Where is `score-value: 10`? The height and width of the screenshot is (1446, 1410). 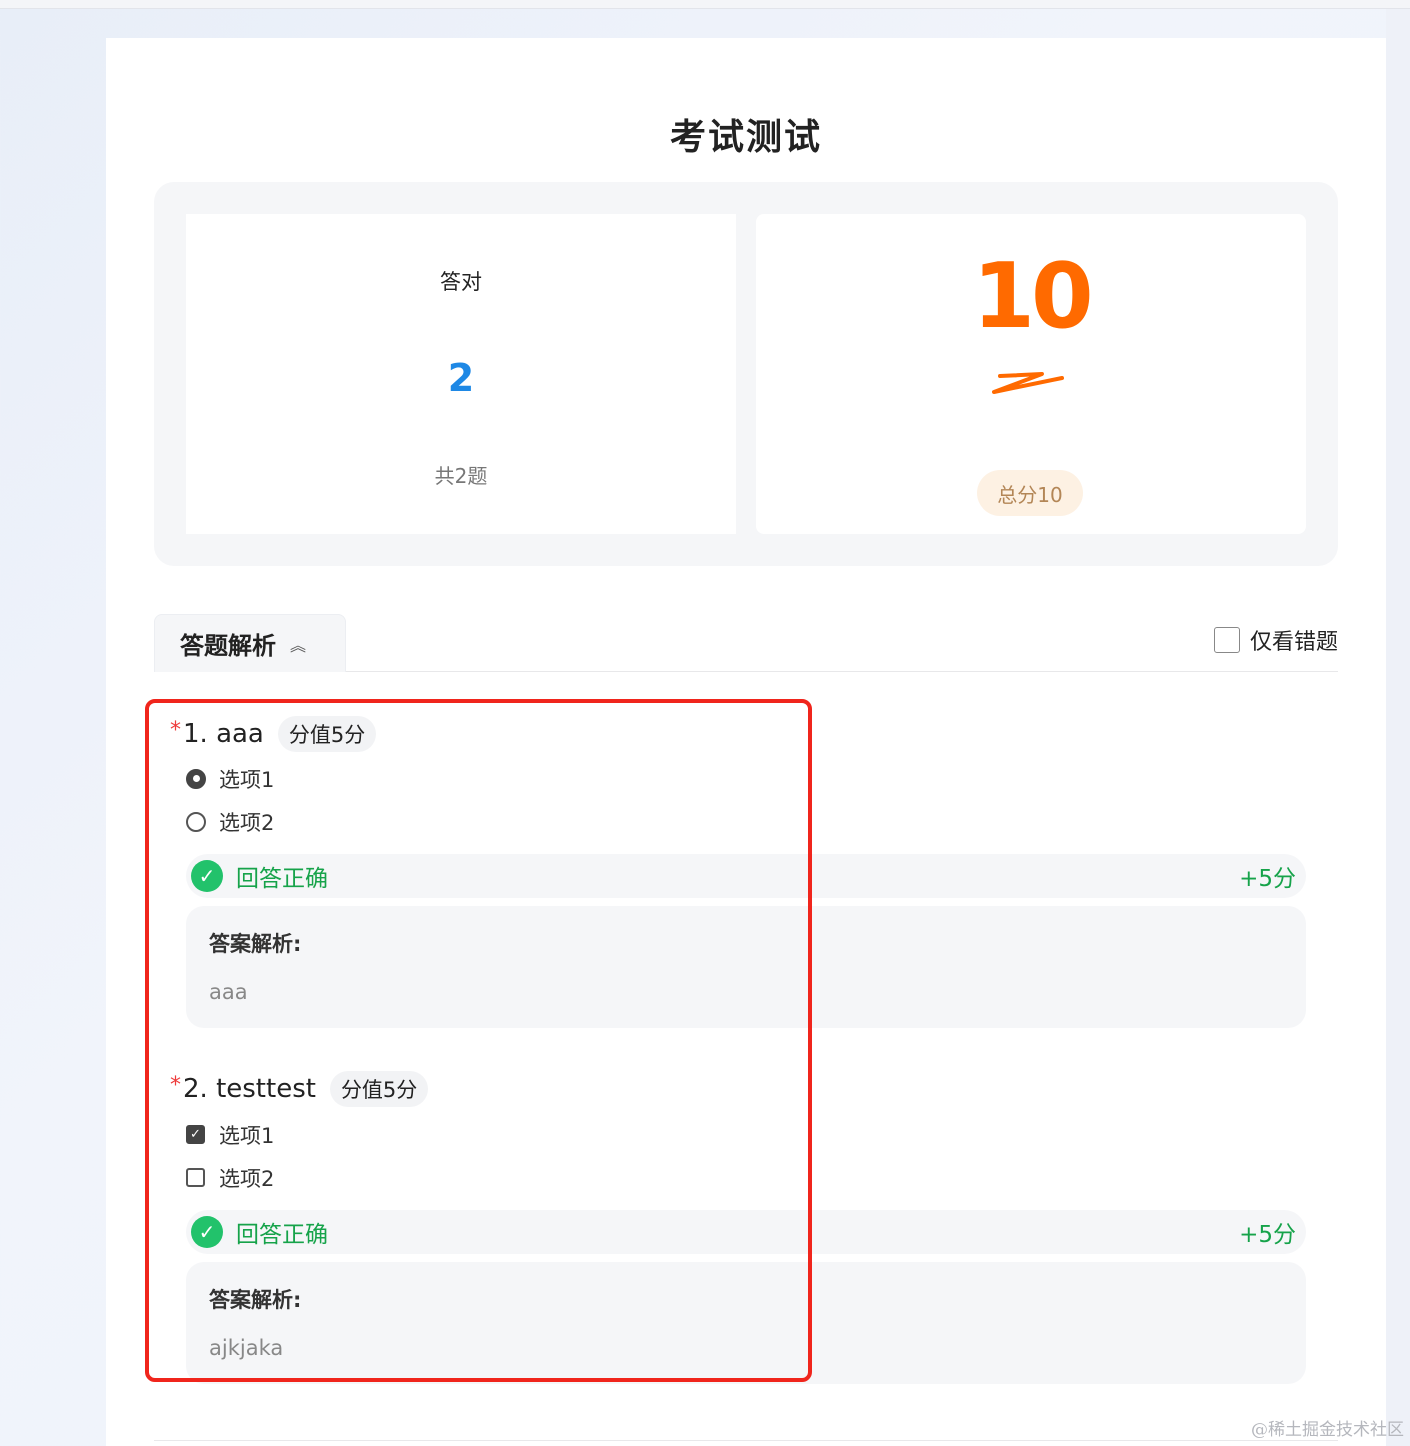
score-value: 10 is located at coordinates (1032, 296).